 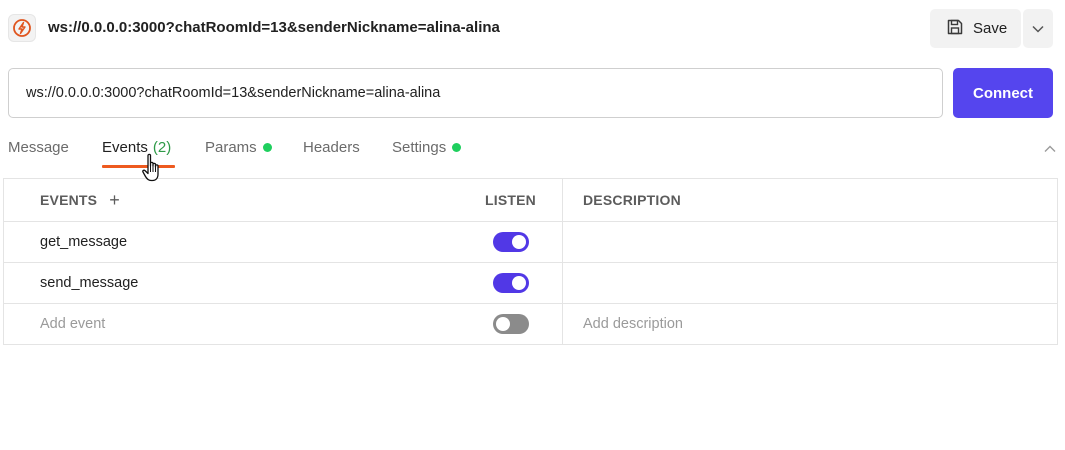 What do you see at coordinates (231, 283) in the screenshot?
I see `event-name-cell: send_message` at bounding box center [231, 283].